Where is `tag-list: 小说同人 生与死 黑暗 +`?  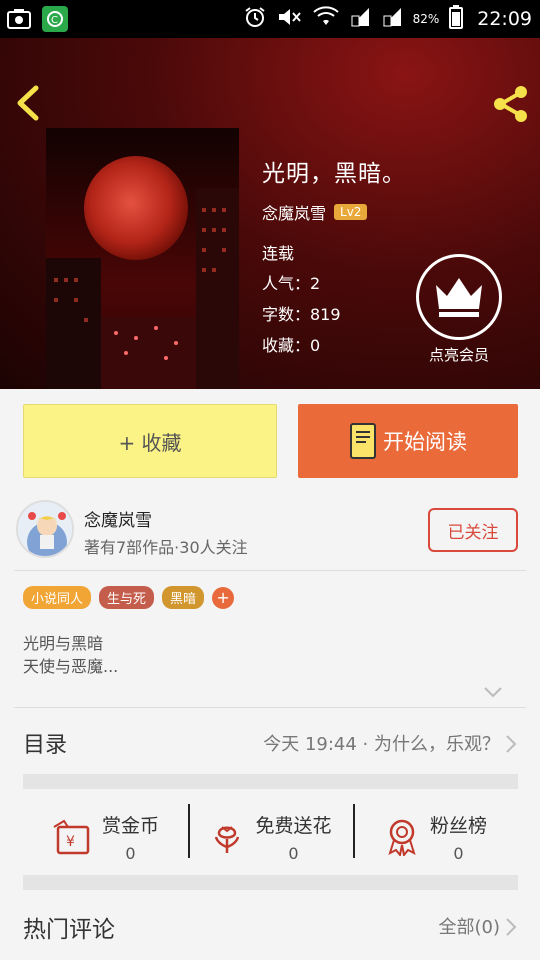
tag-list: 小说同人 生与死 黑暗 + is located at coordinates (129, 597).